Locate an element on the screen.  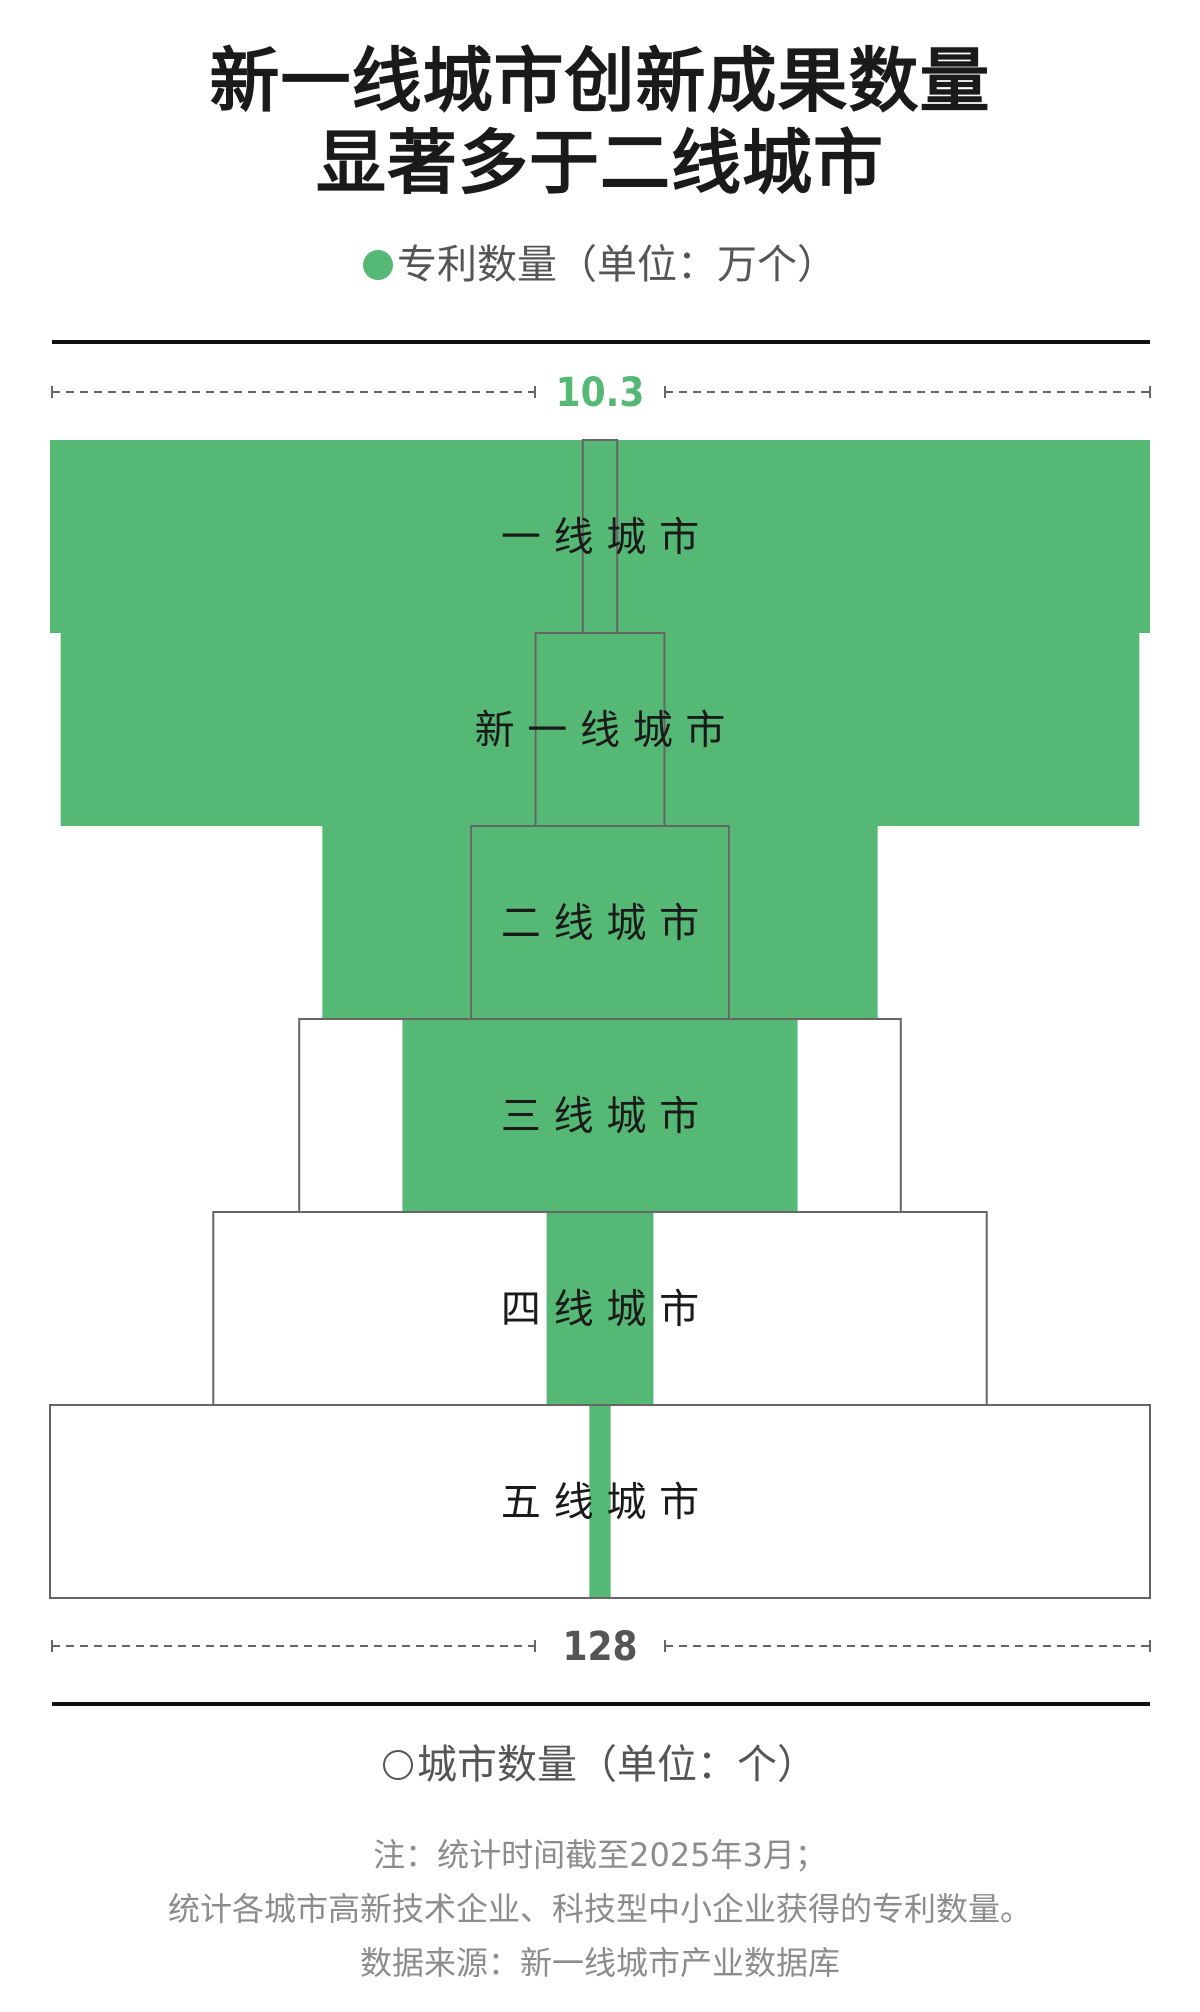
note-line-2: 统计各城市高新技术企业、科技型中小企业获得的专利数量。 is located at coordinates (599, 1909).